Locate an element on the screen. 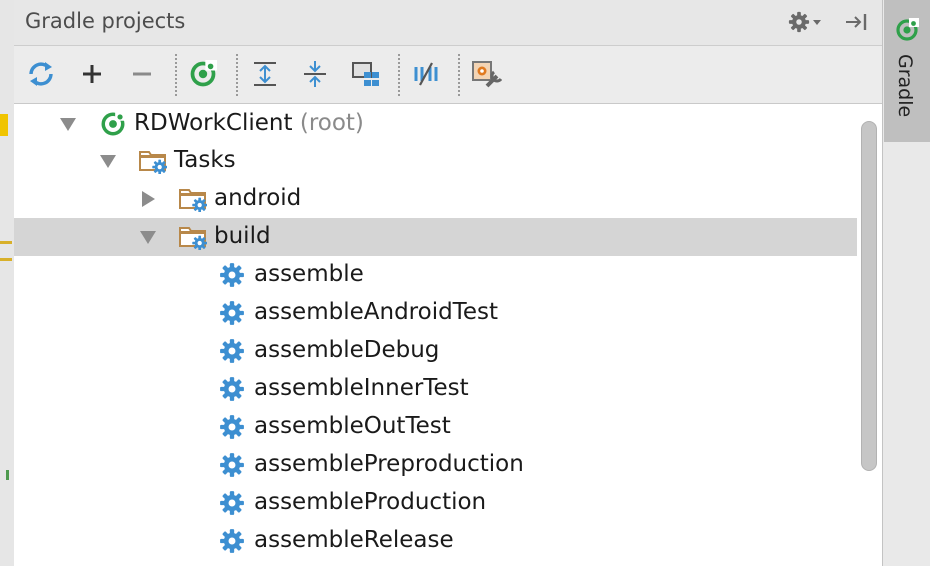 Image resolution: width=930 pixels, height=566 pixels. root-project-name: RDWorkClient is located at coordinates (213, 123).